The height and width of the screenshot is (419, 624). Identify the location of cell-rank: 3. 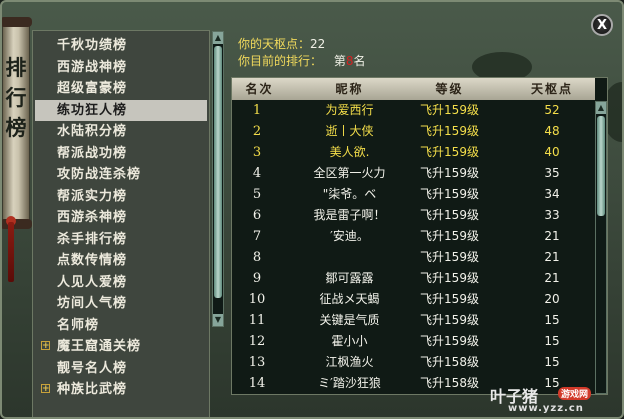
(257, 152).